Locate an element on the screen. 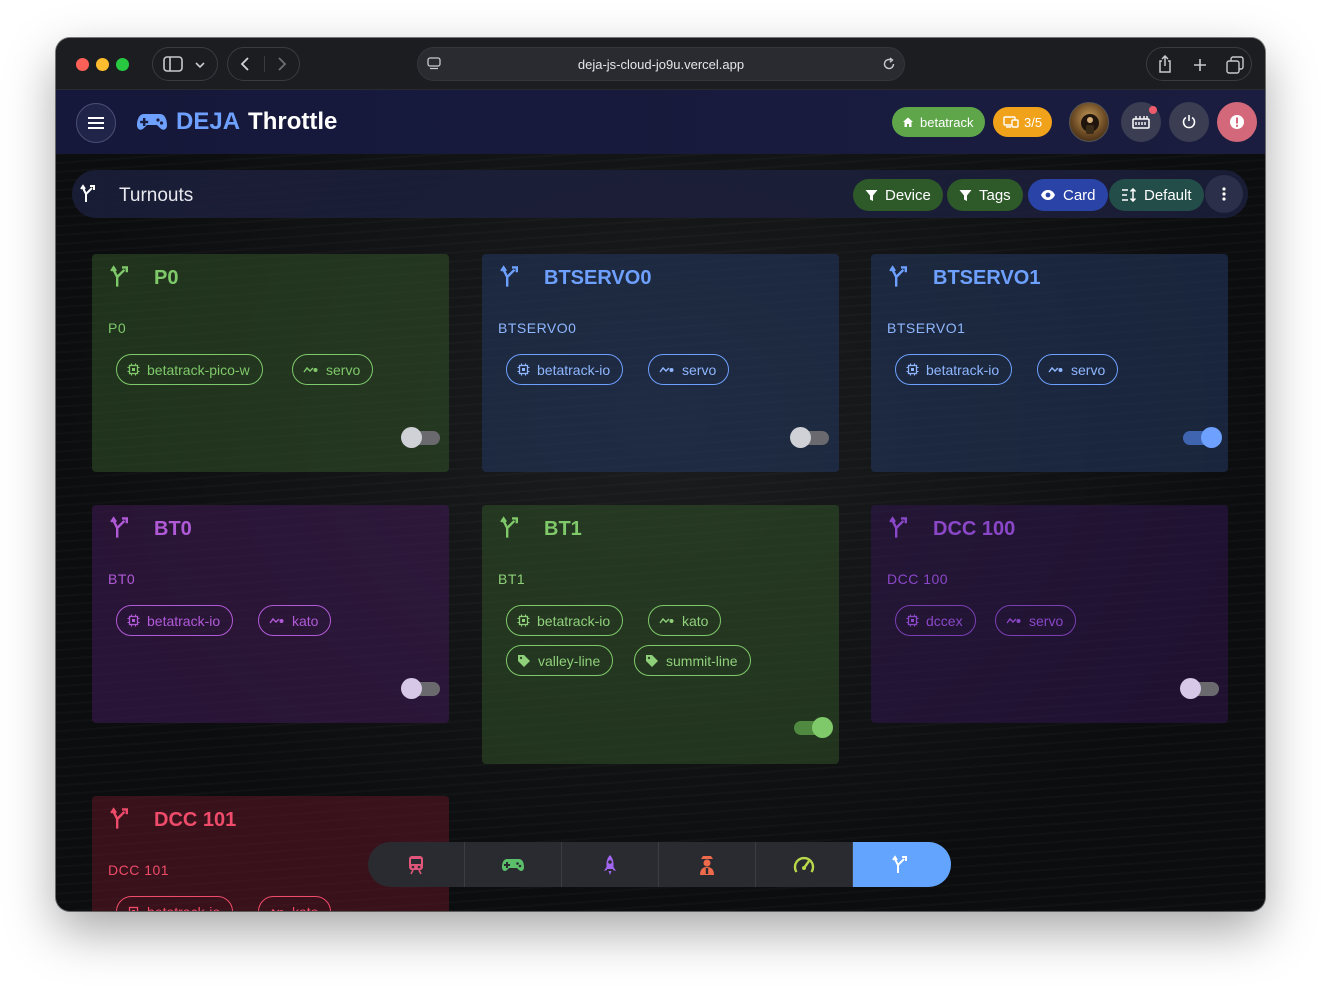 The image size is (1321, 986). nav-throttle is located at coordinates (513, 864).